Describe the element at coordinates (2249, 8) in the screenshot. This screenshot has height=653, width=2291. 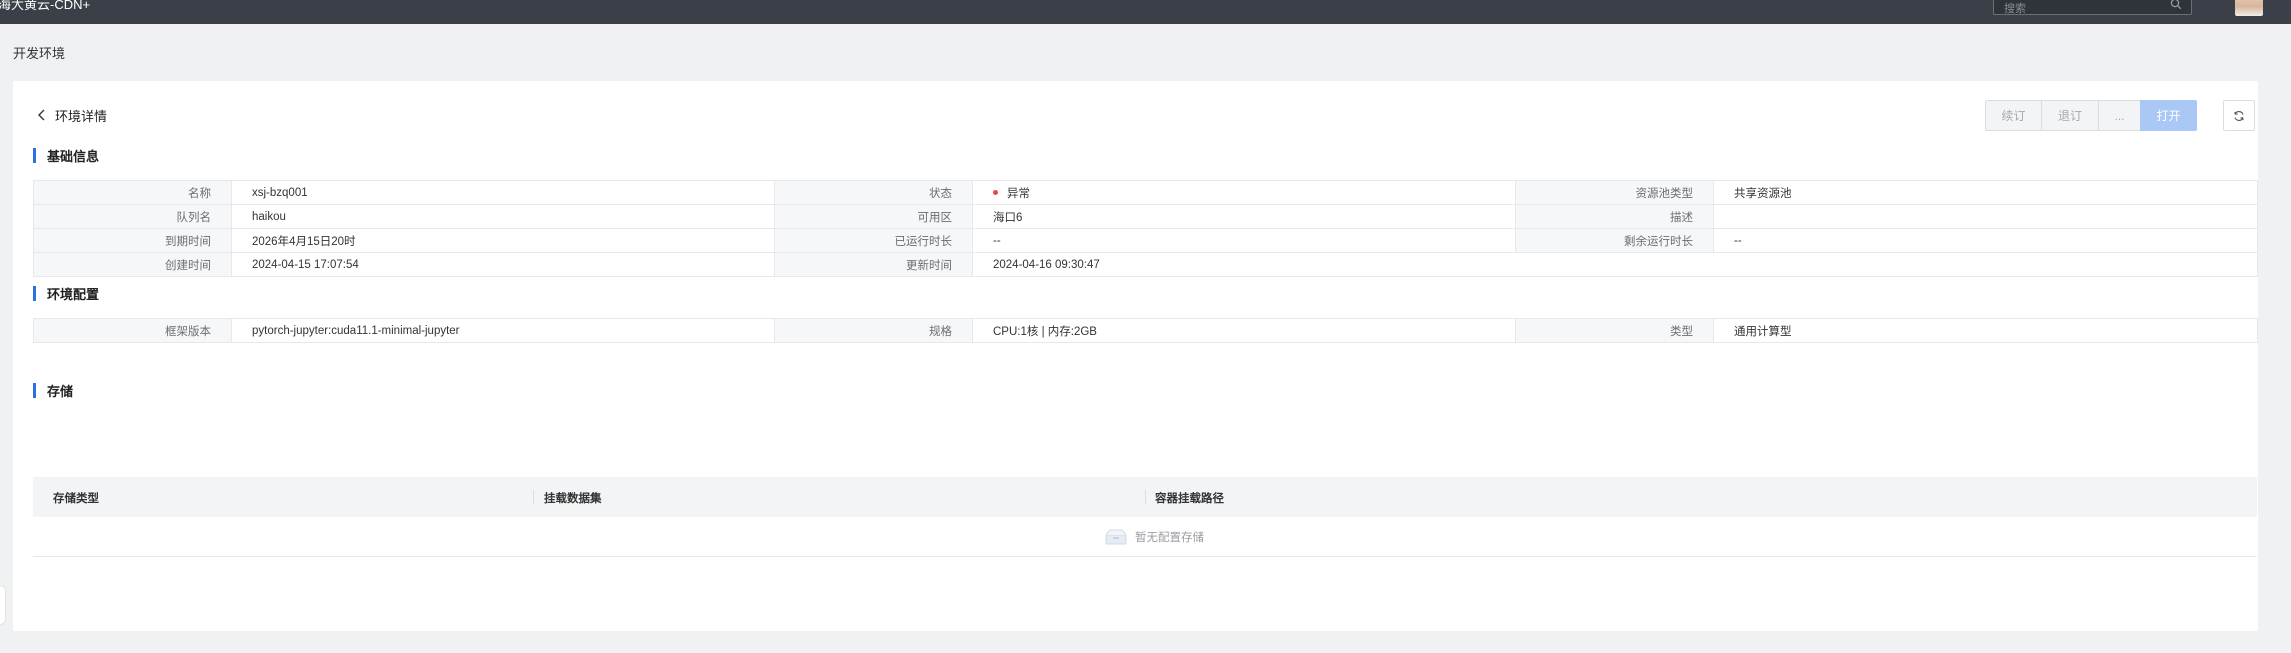
I see `user-avatar` at that location.